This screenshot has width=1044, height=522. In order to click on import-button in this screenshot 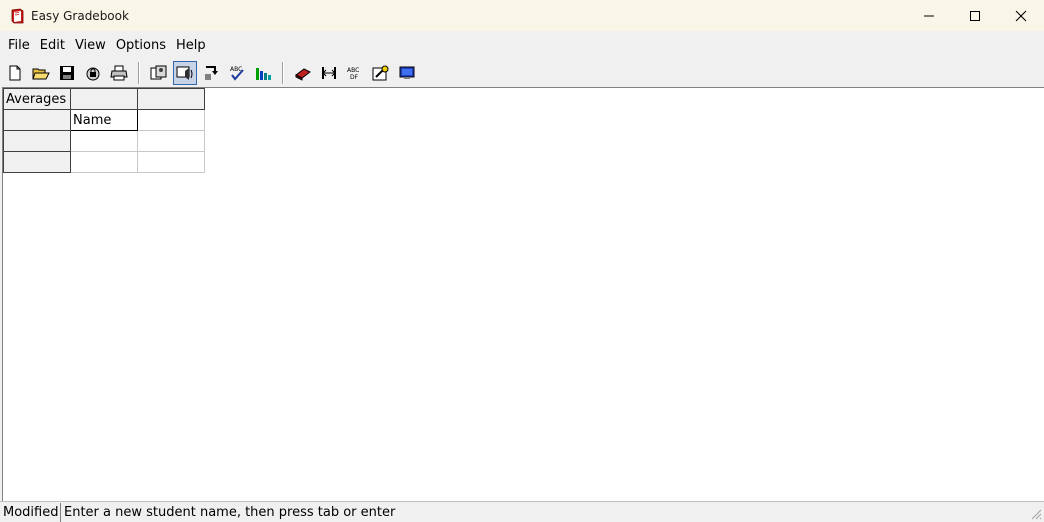, I will do `click(211, 73)`.